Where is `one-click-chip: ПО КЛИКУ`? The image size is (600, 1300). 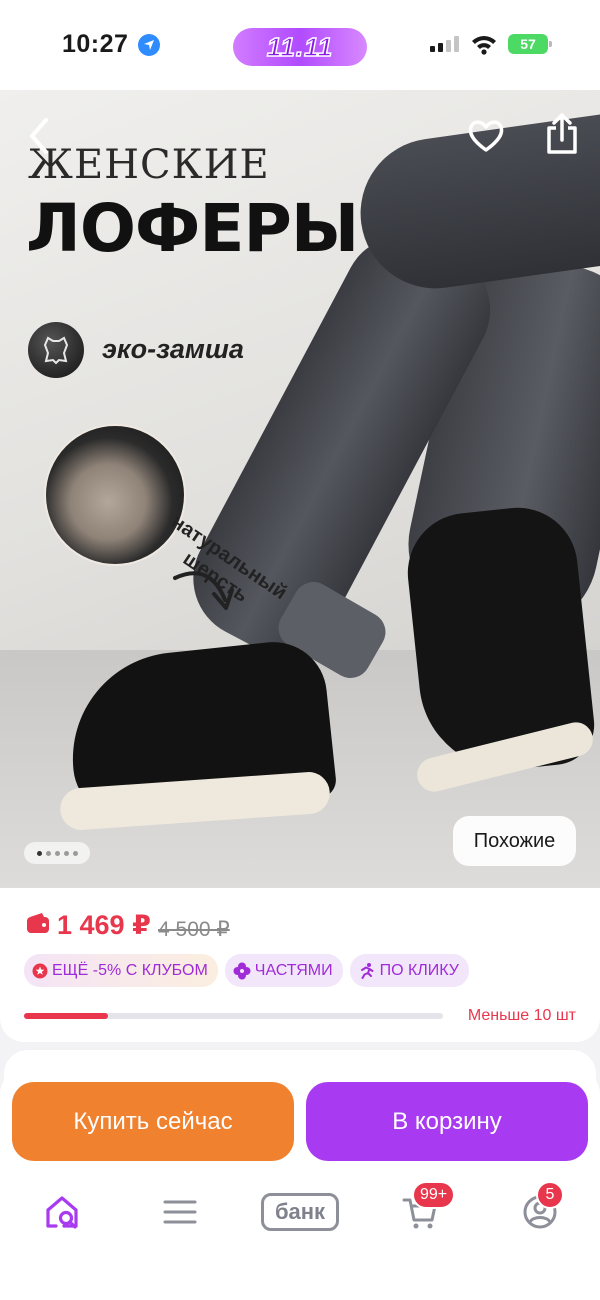 one-click-chip: ПО КЛИКУ is located at coordinates (409, 970).